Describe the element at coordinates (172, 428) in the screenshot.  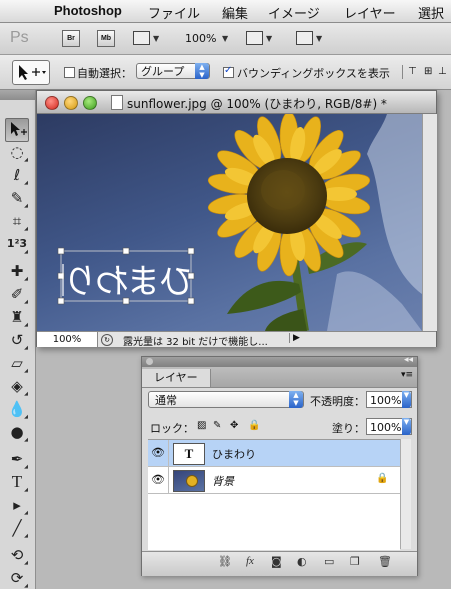
I see `lock-label: ロック：` at that location.